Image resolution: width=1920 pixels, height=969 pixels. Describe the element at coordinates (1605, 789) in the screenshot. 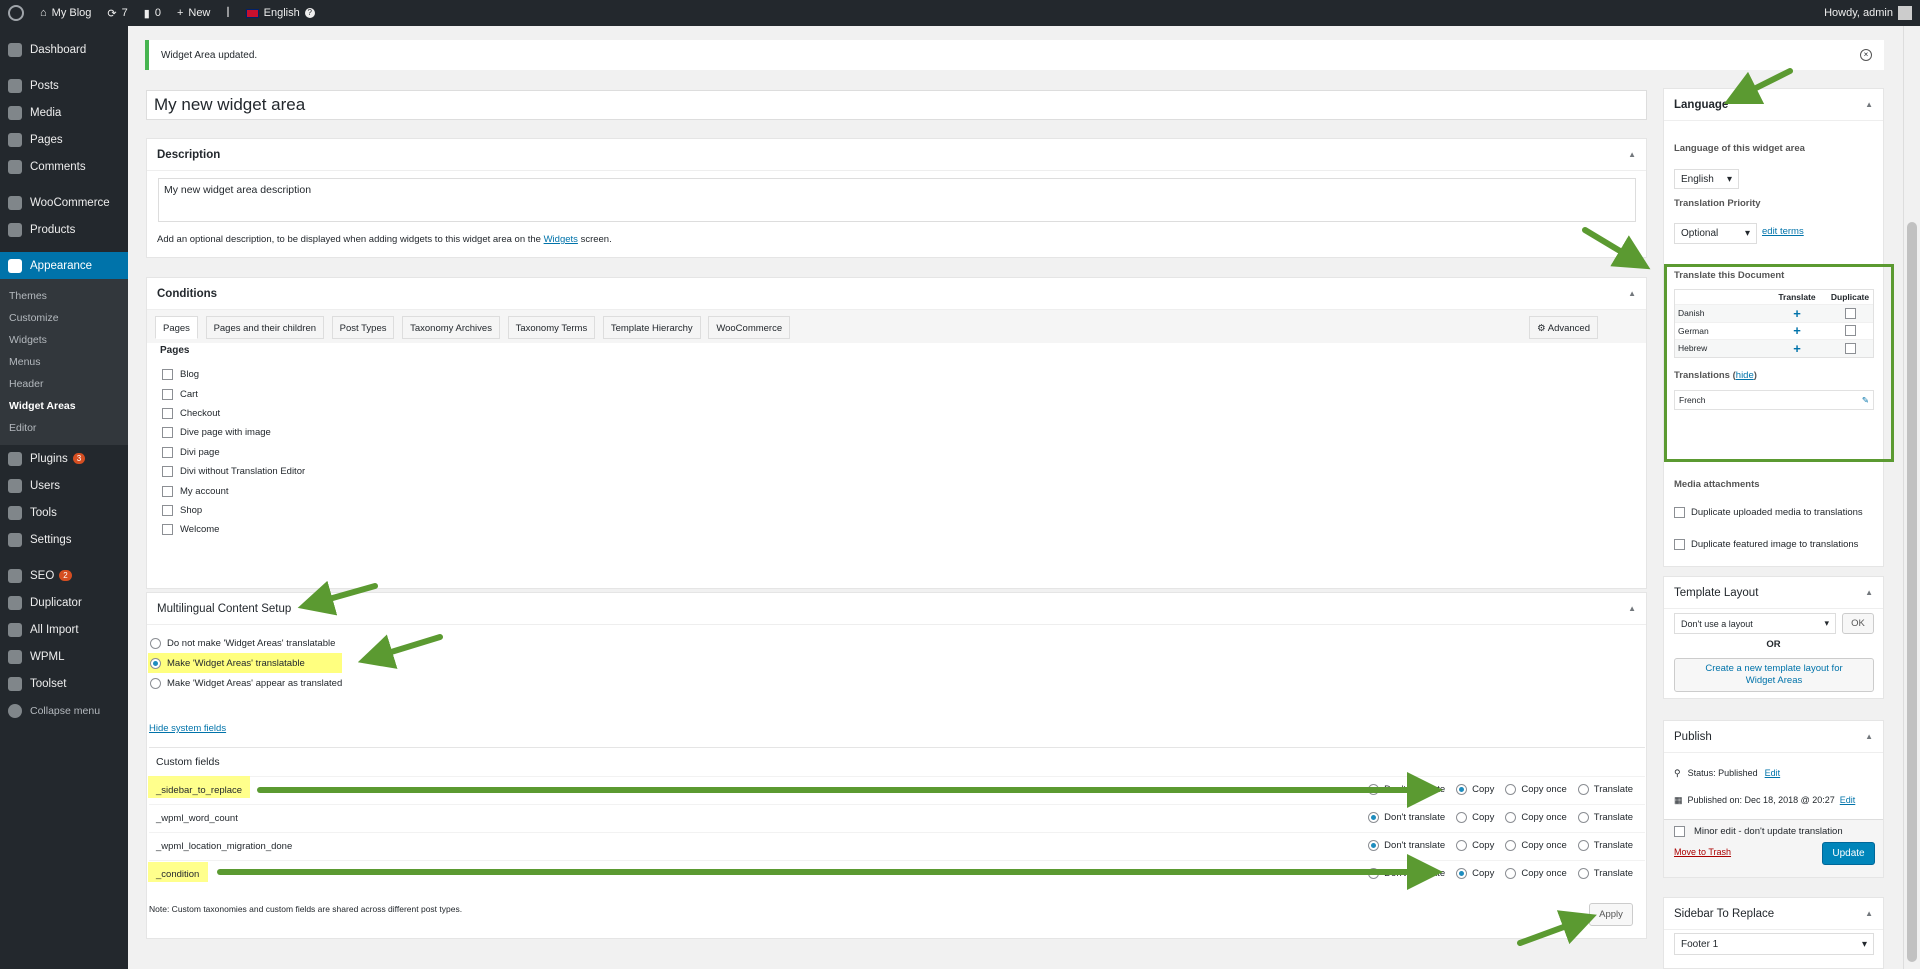

I see `field-option: Translate` at that location.